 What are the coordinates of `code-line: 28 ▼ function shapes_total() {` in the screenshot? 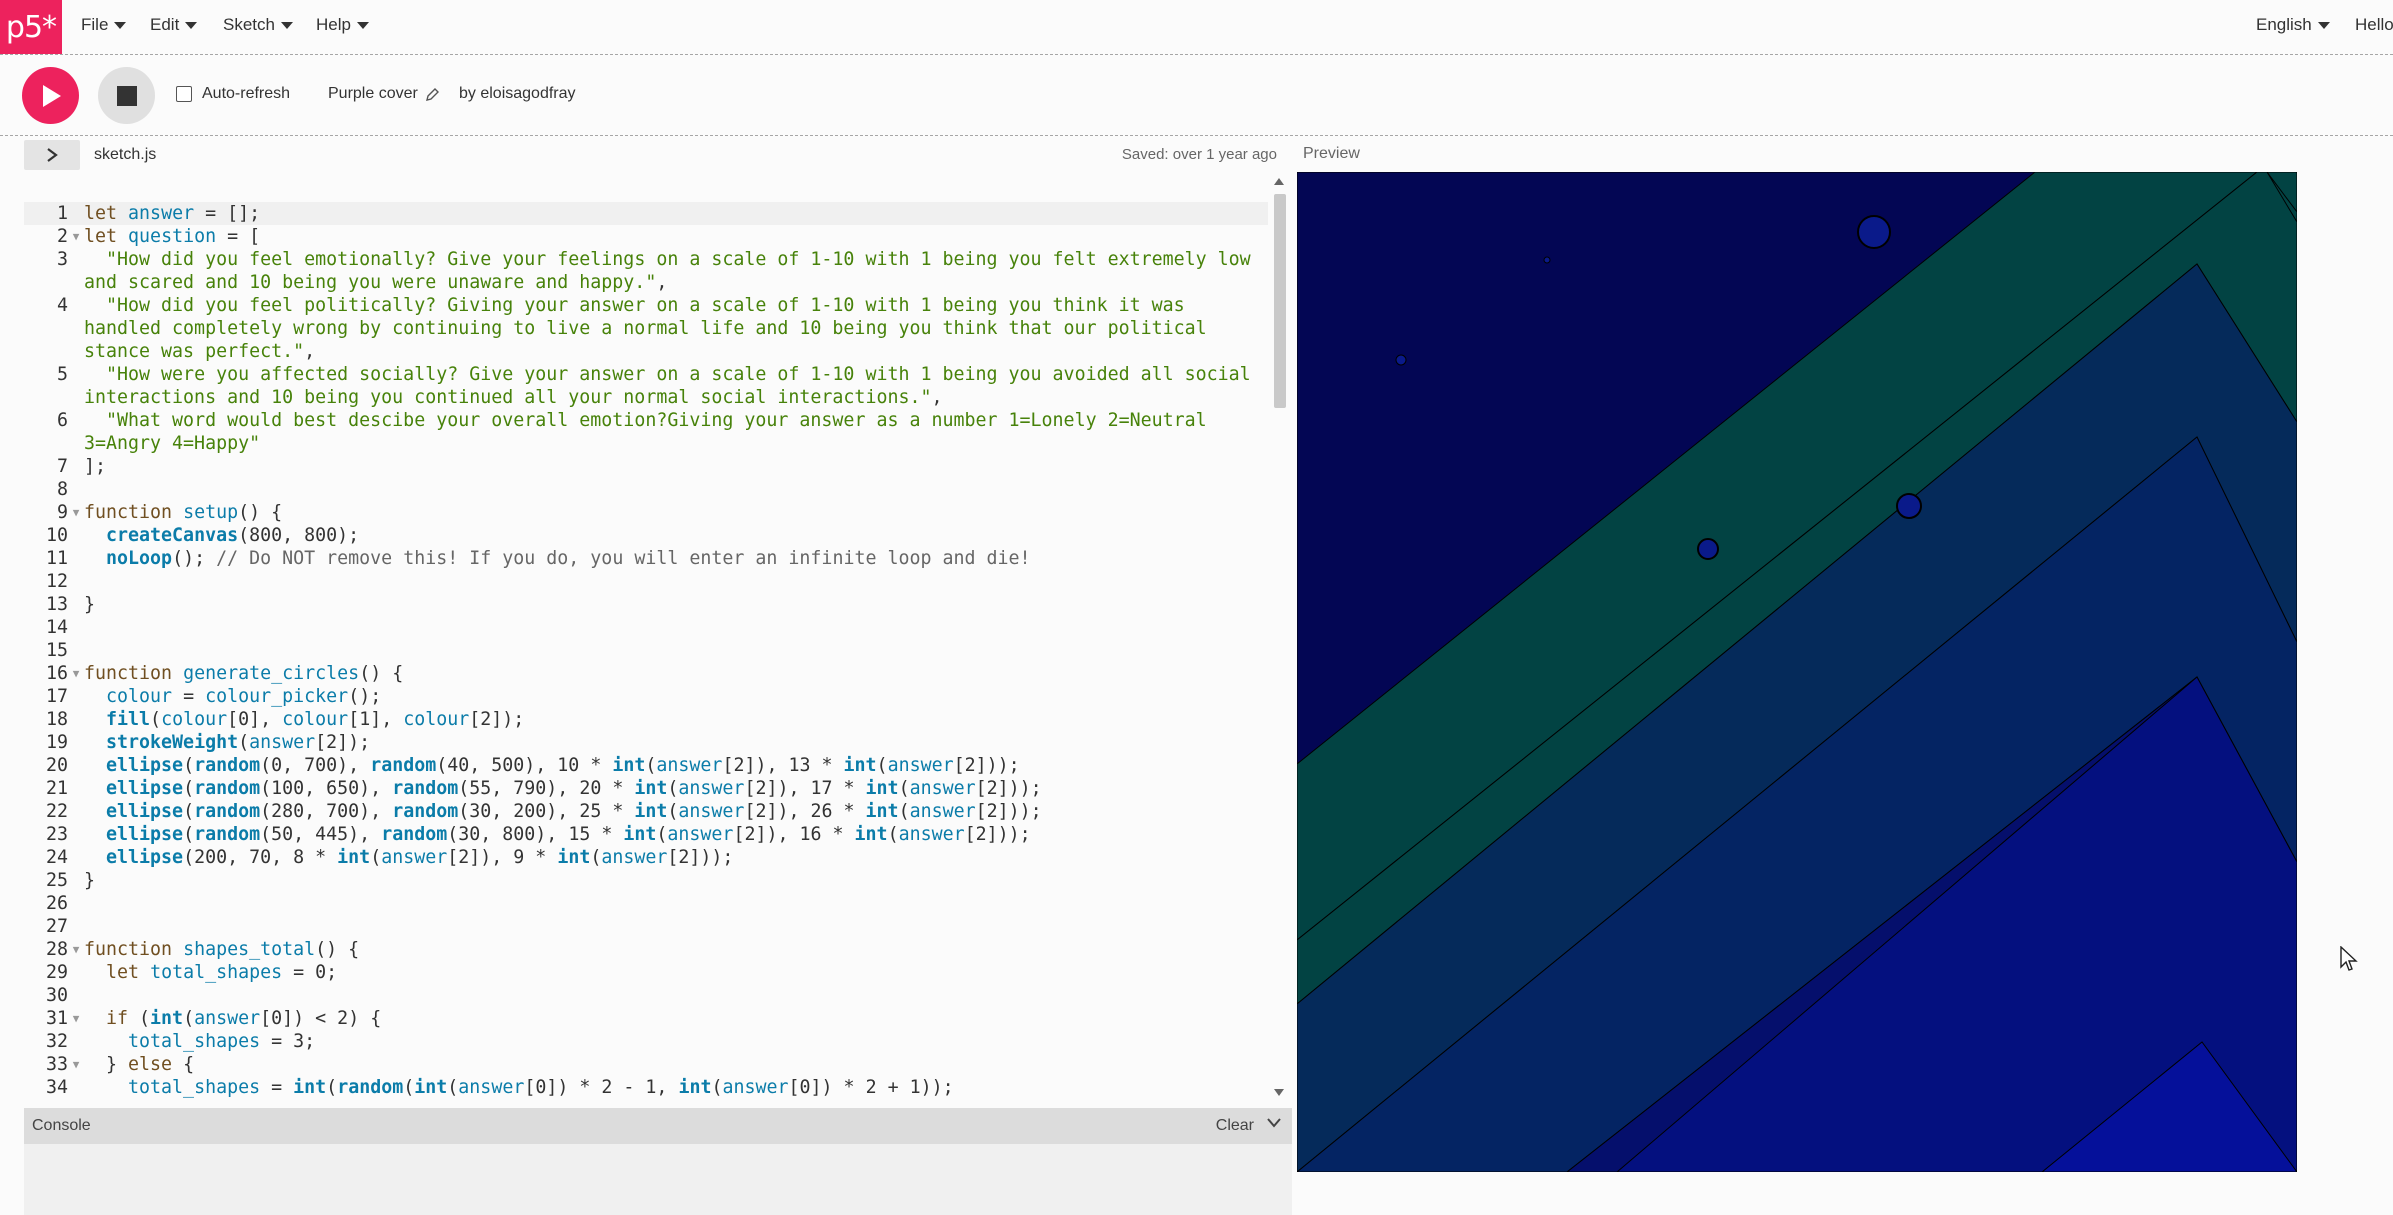 It's located at (646, 949).